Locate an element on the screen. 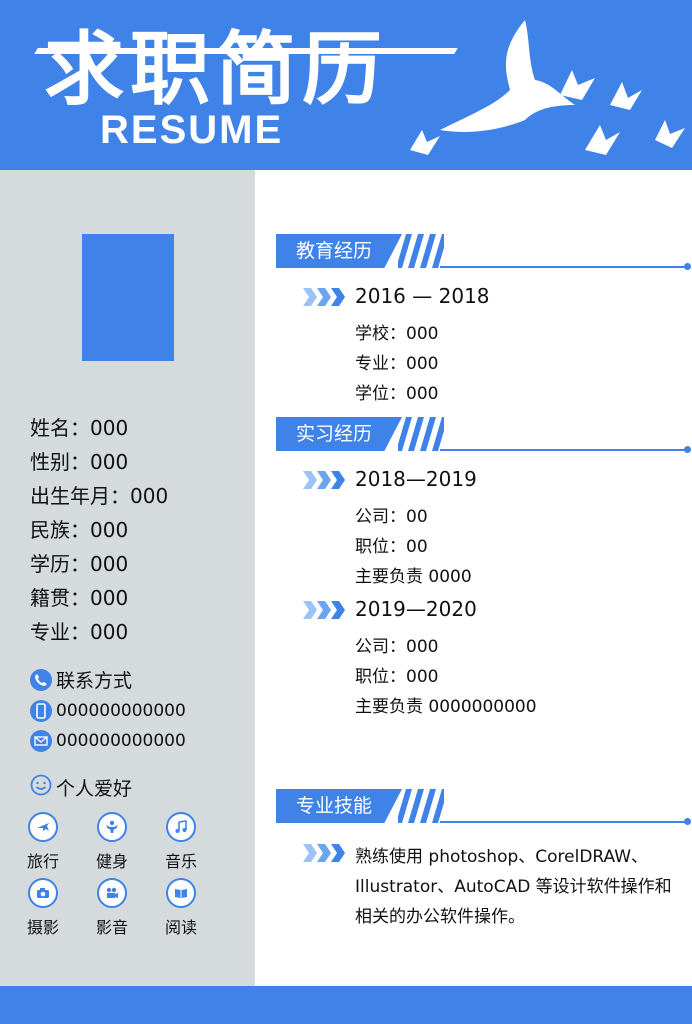  info-birth: 出生年月：000 is located at coordinates (99, 496).